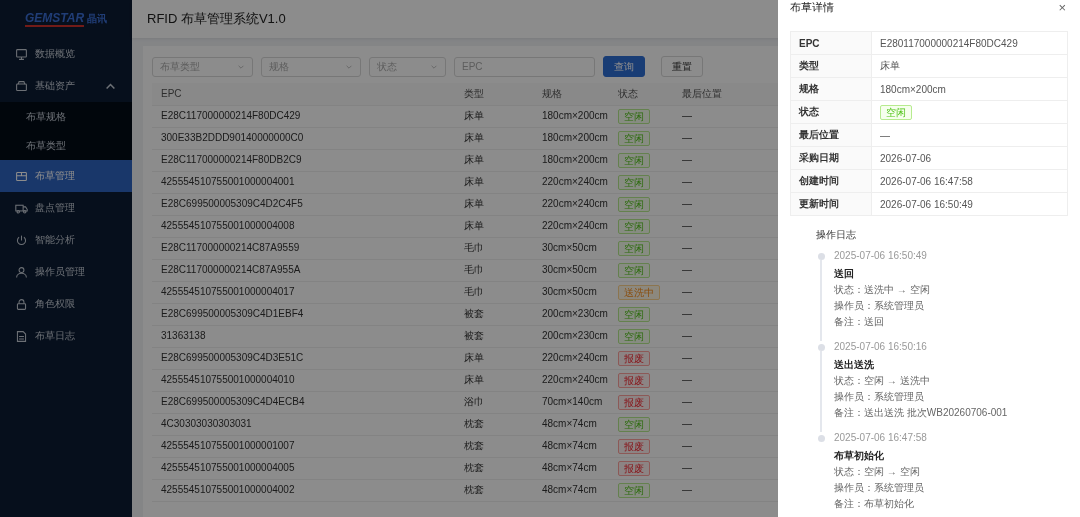  I want to click on log-action: 送回, so click(844, 274).